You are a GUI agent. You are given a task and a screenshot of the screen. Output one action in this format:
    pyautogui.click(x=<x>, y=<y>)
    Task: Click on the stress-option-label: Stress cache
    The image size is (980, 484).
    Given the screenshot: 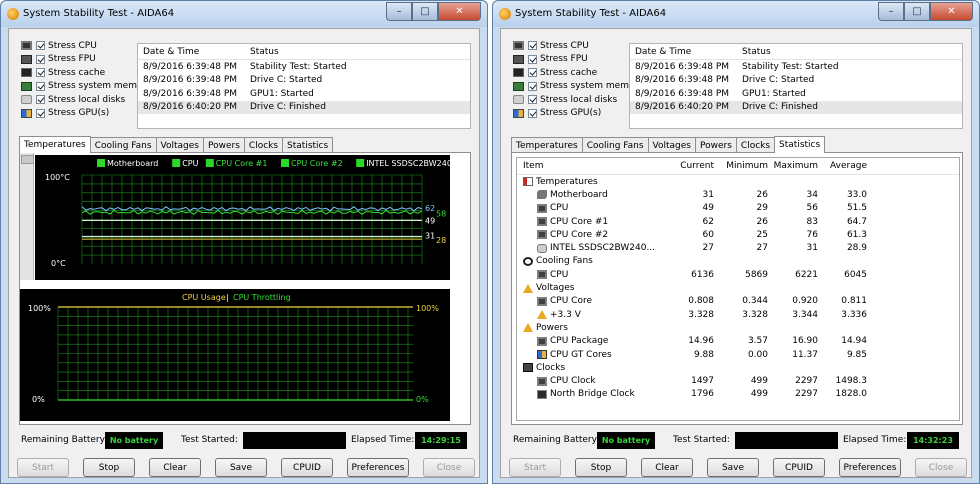 What is the action you would take?
    pyautogui.click(x=77, y=72)
    